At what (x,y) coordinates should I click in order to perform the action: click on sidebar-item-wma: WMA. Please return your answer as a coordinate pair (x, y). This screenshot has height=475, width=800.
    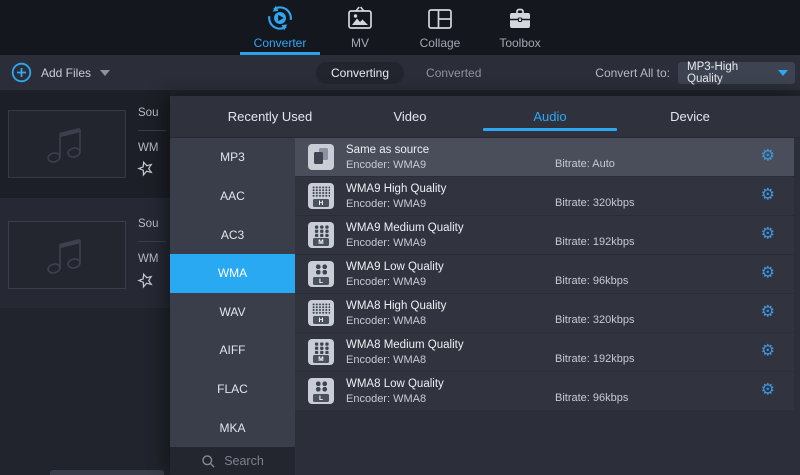
    Looking at the image, I should click on (232, 273).